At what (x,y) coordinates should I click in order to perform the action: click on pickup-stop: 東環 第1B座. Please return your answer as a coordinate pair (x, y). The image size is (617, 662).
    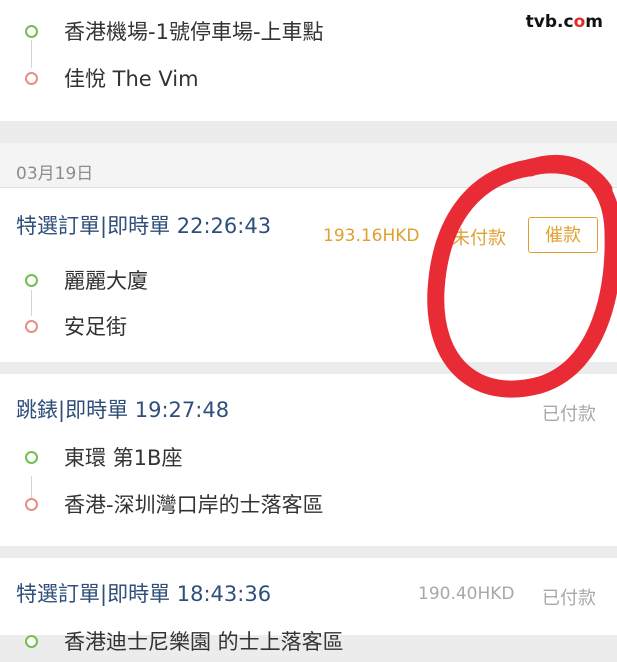
    Looking at the image, I should click on (308, 458).